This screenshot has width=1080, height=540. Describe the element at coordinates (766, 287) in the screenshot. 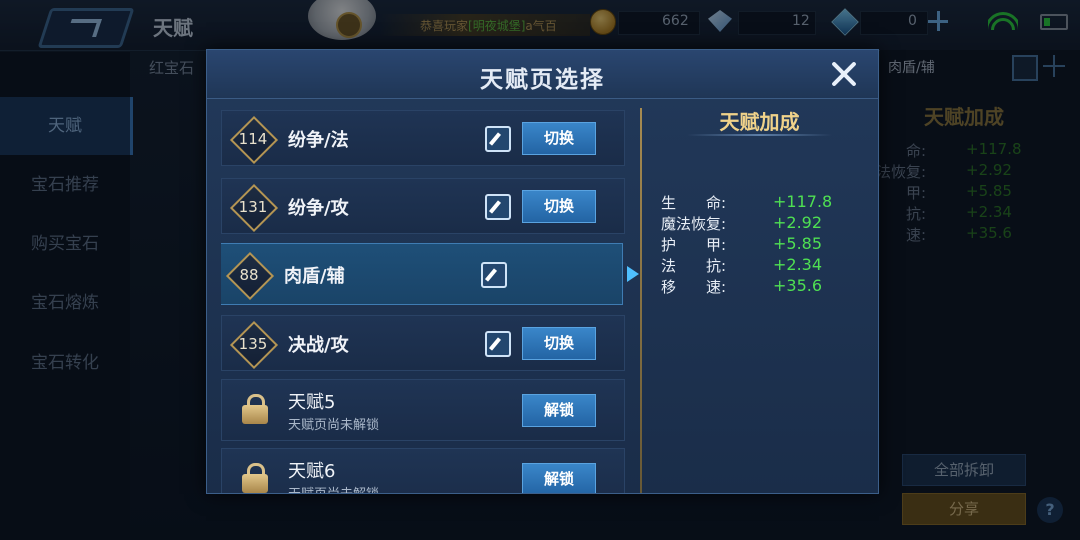

I see `bonus-stat-row: 移 速: +35.6` at that location.